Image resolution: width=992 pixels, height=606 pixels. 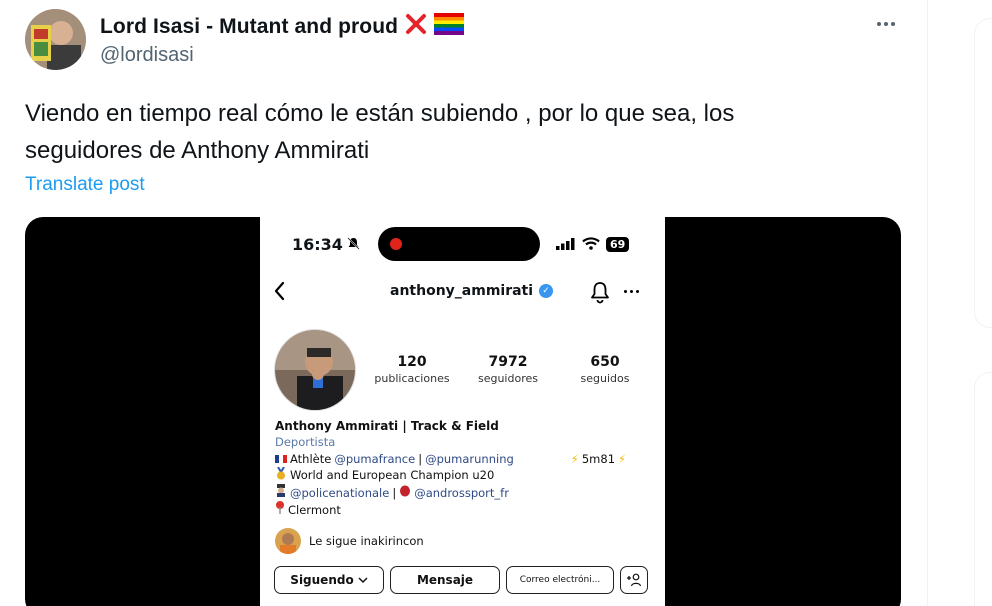 What do you see at coordinates (469, 459) in the screenshot?
I see `link-pumarunning: @pumarunning` at bounding box center [469, 459].